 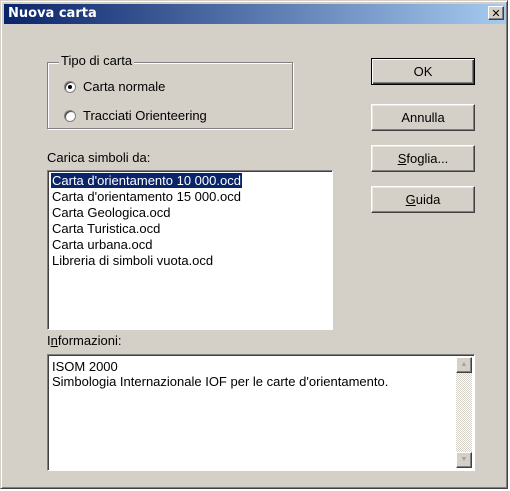 I want to click on help-button: Guida, so click(x=423, y=199).